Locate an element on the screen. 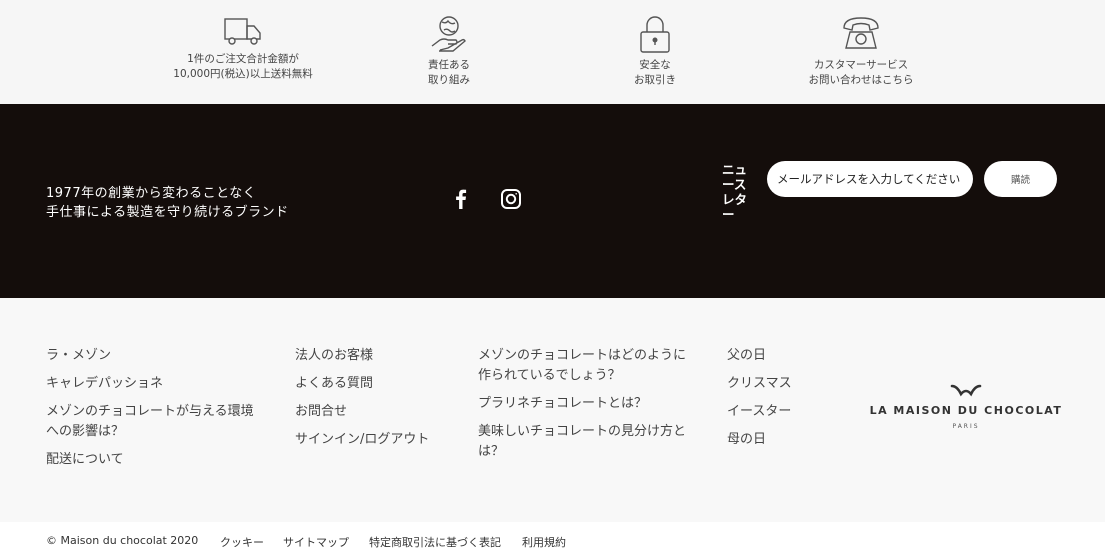  brand-logo: LA MAISON DU CHOCOLAT PARIS is located at coordinates (966, 406).